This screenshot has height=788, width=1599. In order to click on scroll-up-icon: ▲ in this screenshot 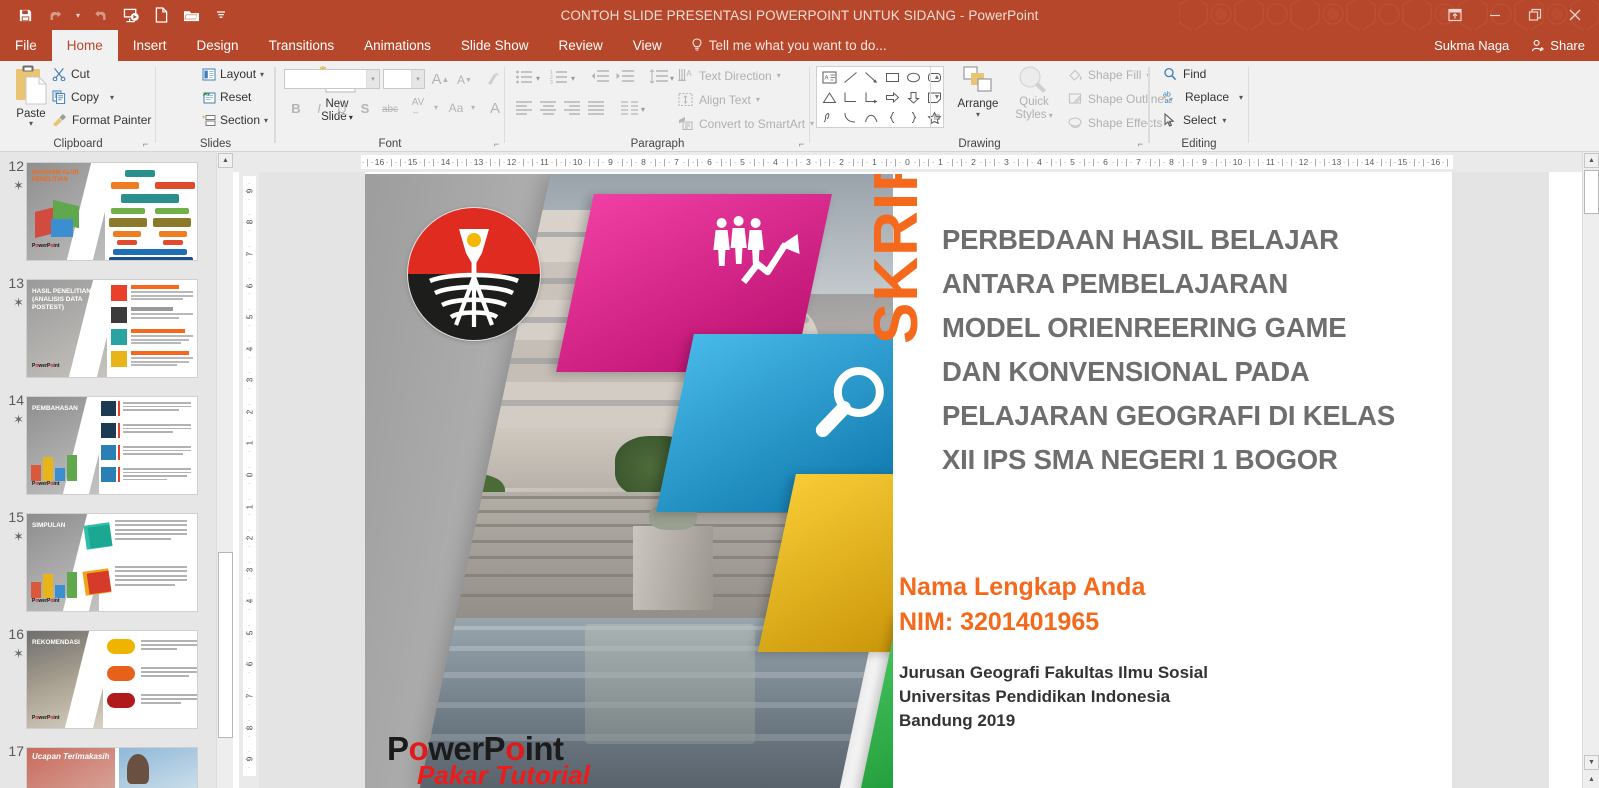, I will do `click(1591, 160)`.